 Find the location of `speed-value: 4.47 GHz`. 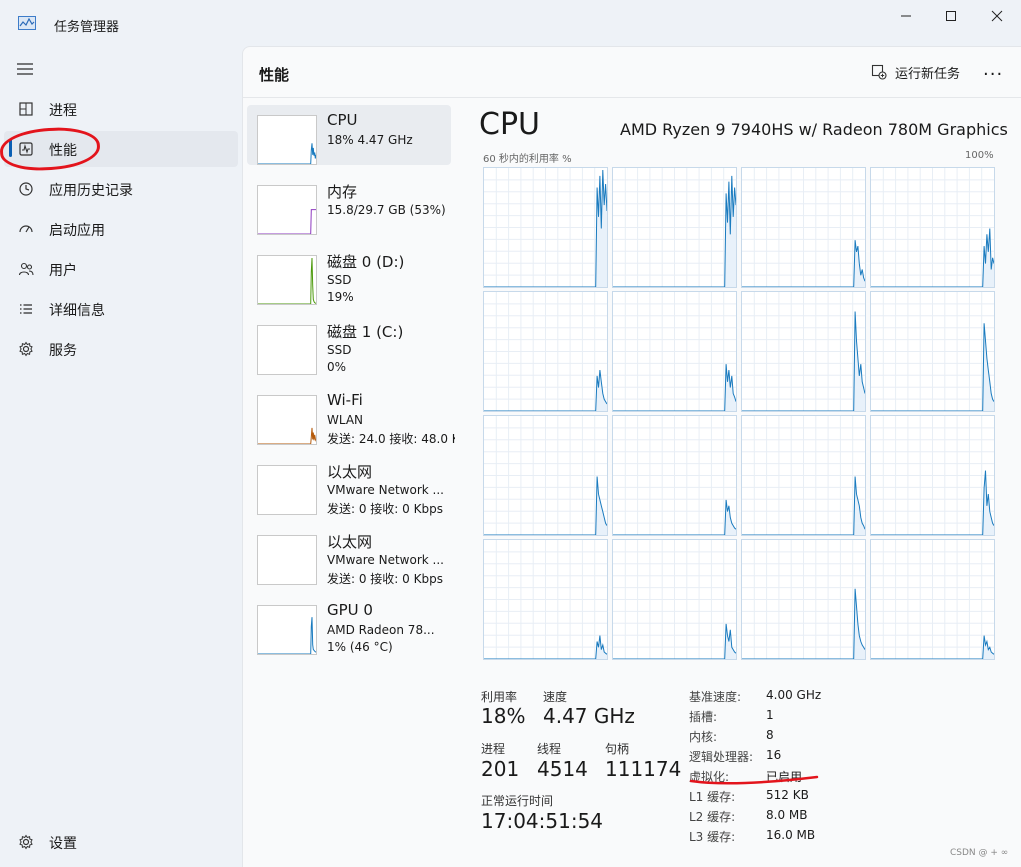

speed-value: 4.47 GHz is located at coordinates (589, 716).